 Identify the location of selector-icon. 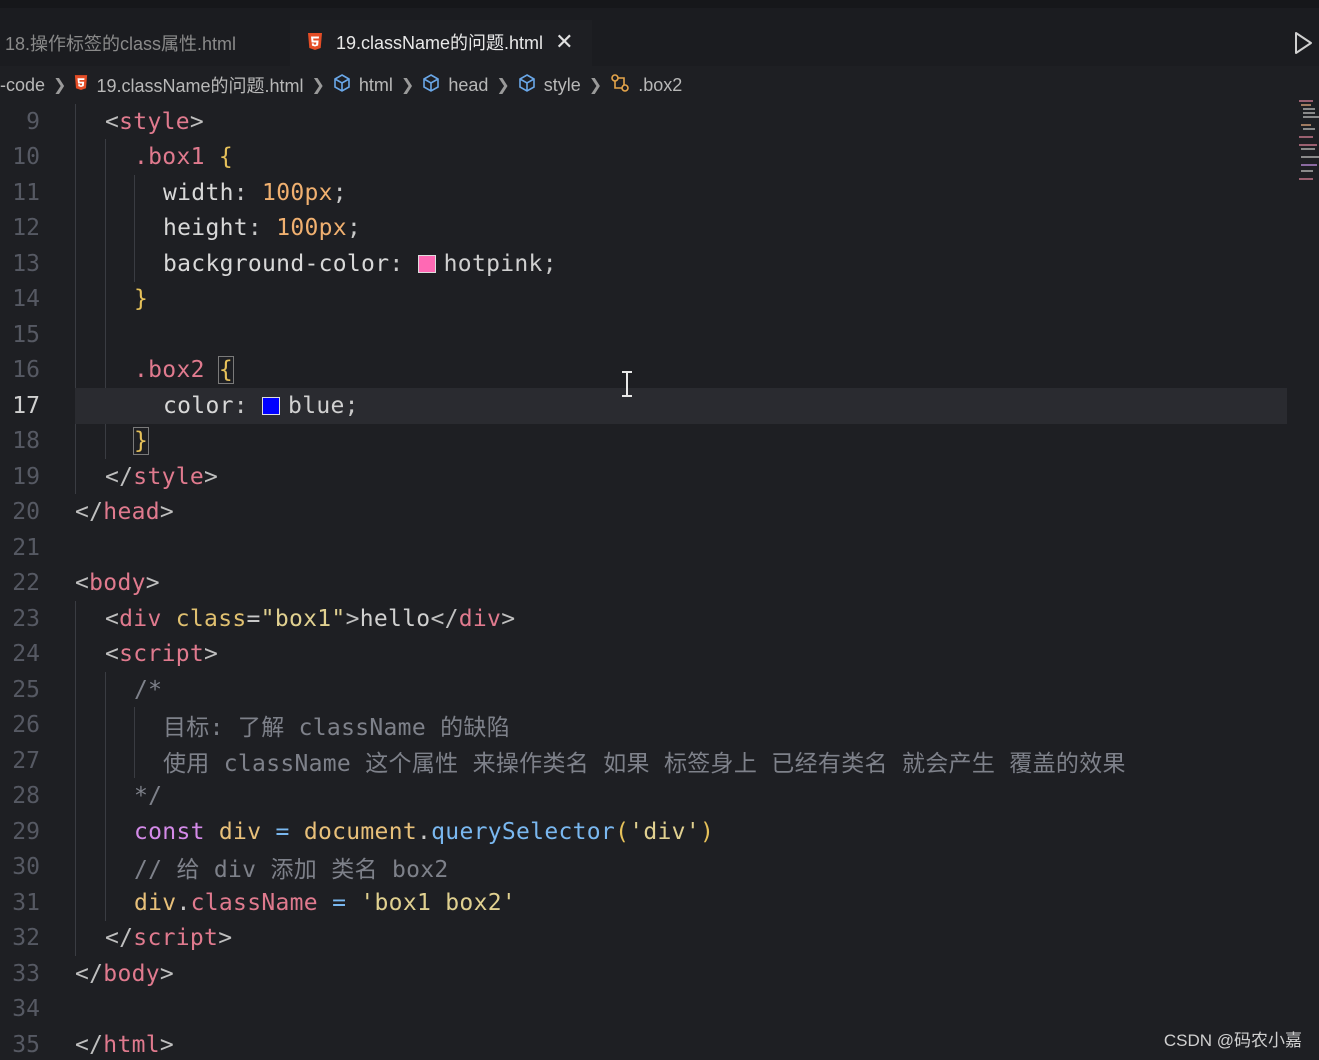
(620, 85).